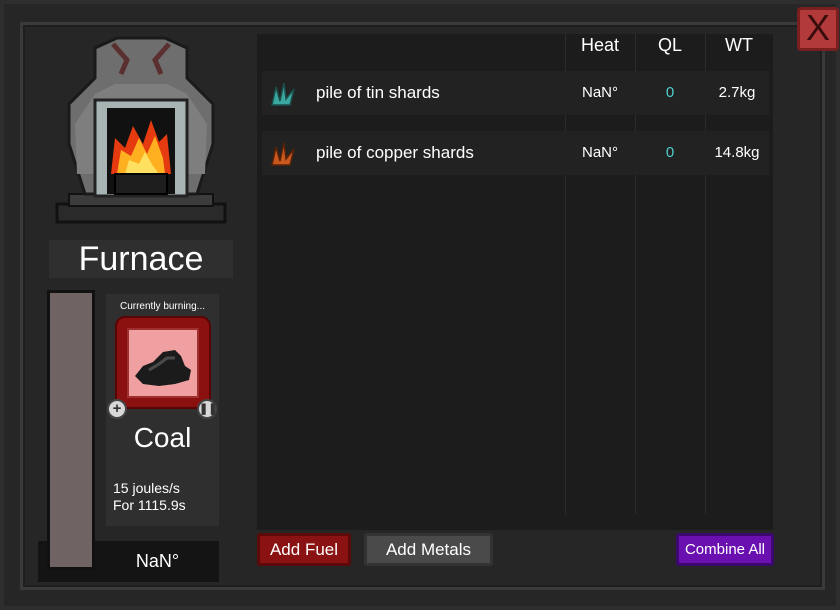  I want to click on fuel-rate: 15 joules/s, so click(146, 488).